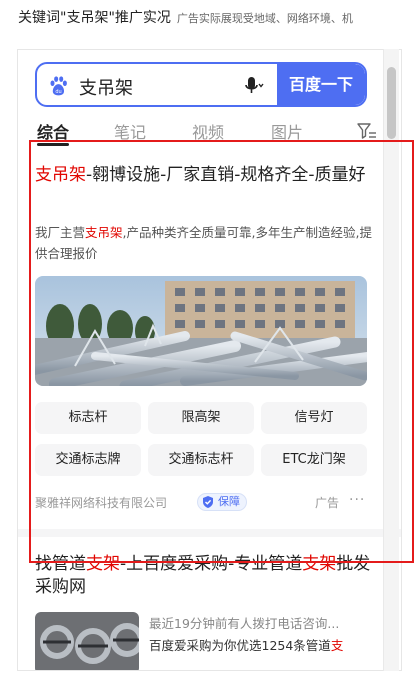 The height and width of the screenshot is (685, 417). I want to click on ad-title-link: 支吊架-翱博设施-厂家直销-规格齐全-质量好, so click(205, 175).